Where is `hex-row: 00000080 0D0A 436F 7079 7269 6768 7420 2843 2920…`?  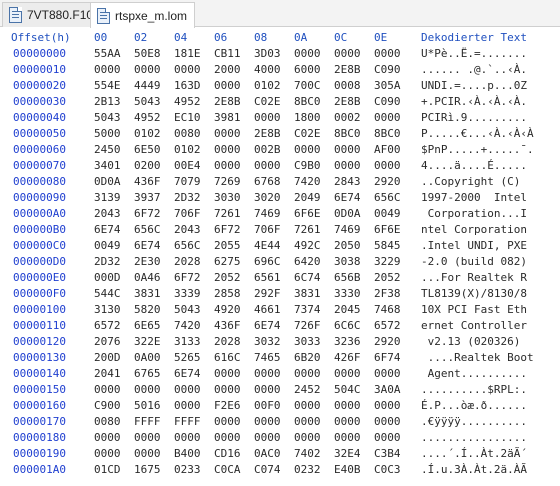 hex-row: 00000080 0D0A 436F 7079 7269 6768 7420 2843 2920… is located at coordinates (280, 182).